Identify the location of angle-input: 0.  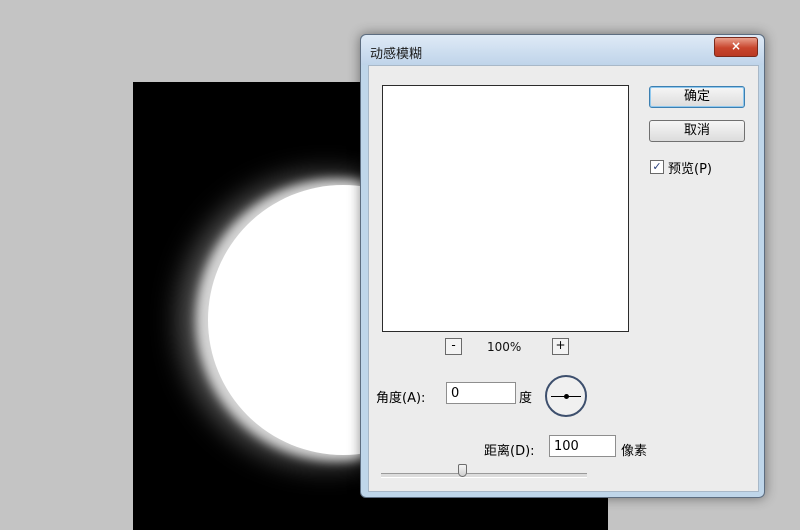
(481, 393).